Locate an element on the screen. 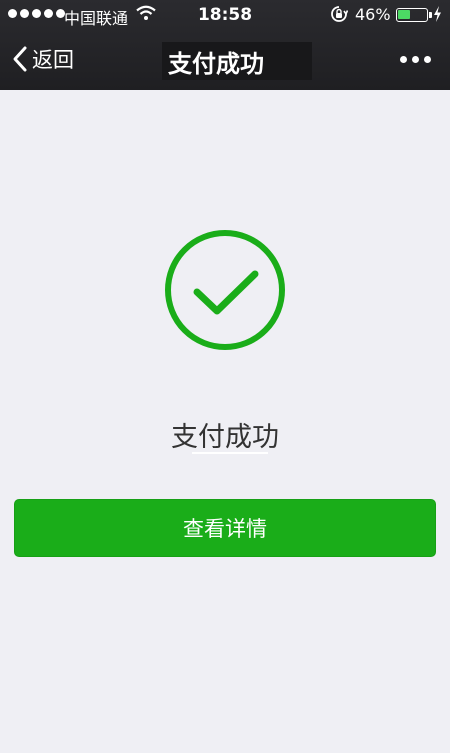 This screenshot has width=450, height=753. view-details-button: 查看详情 is located at coordinates (225, 528).